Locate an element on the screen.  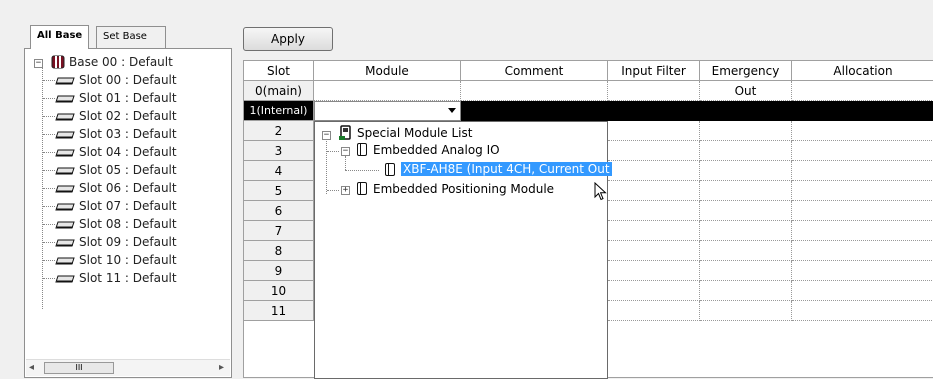
selected-row-highlight is located at coordinates (697, 111).